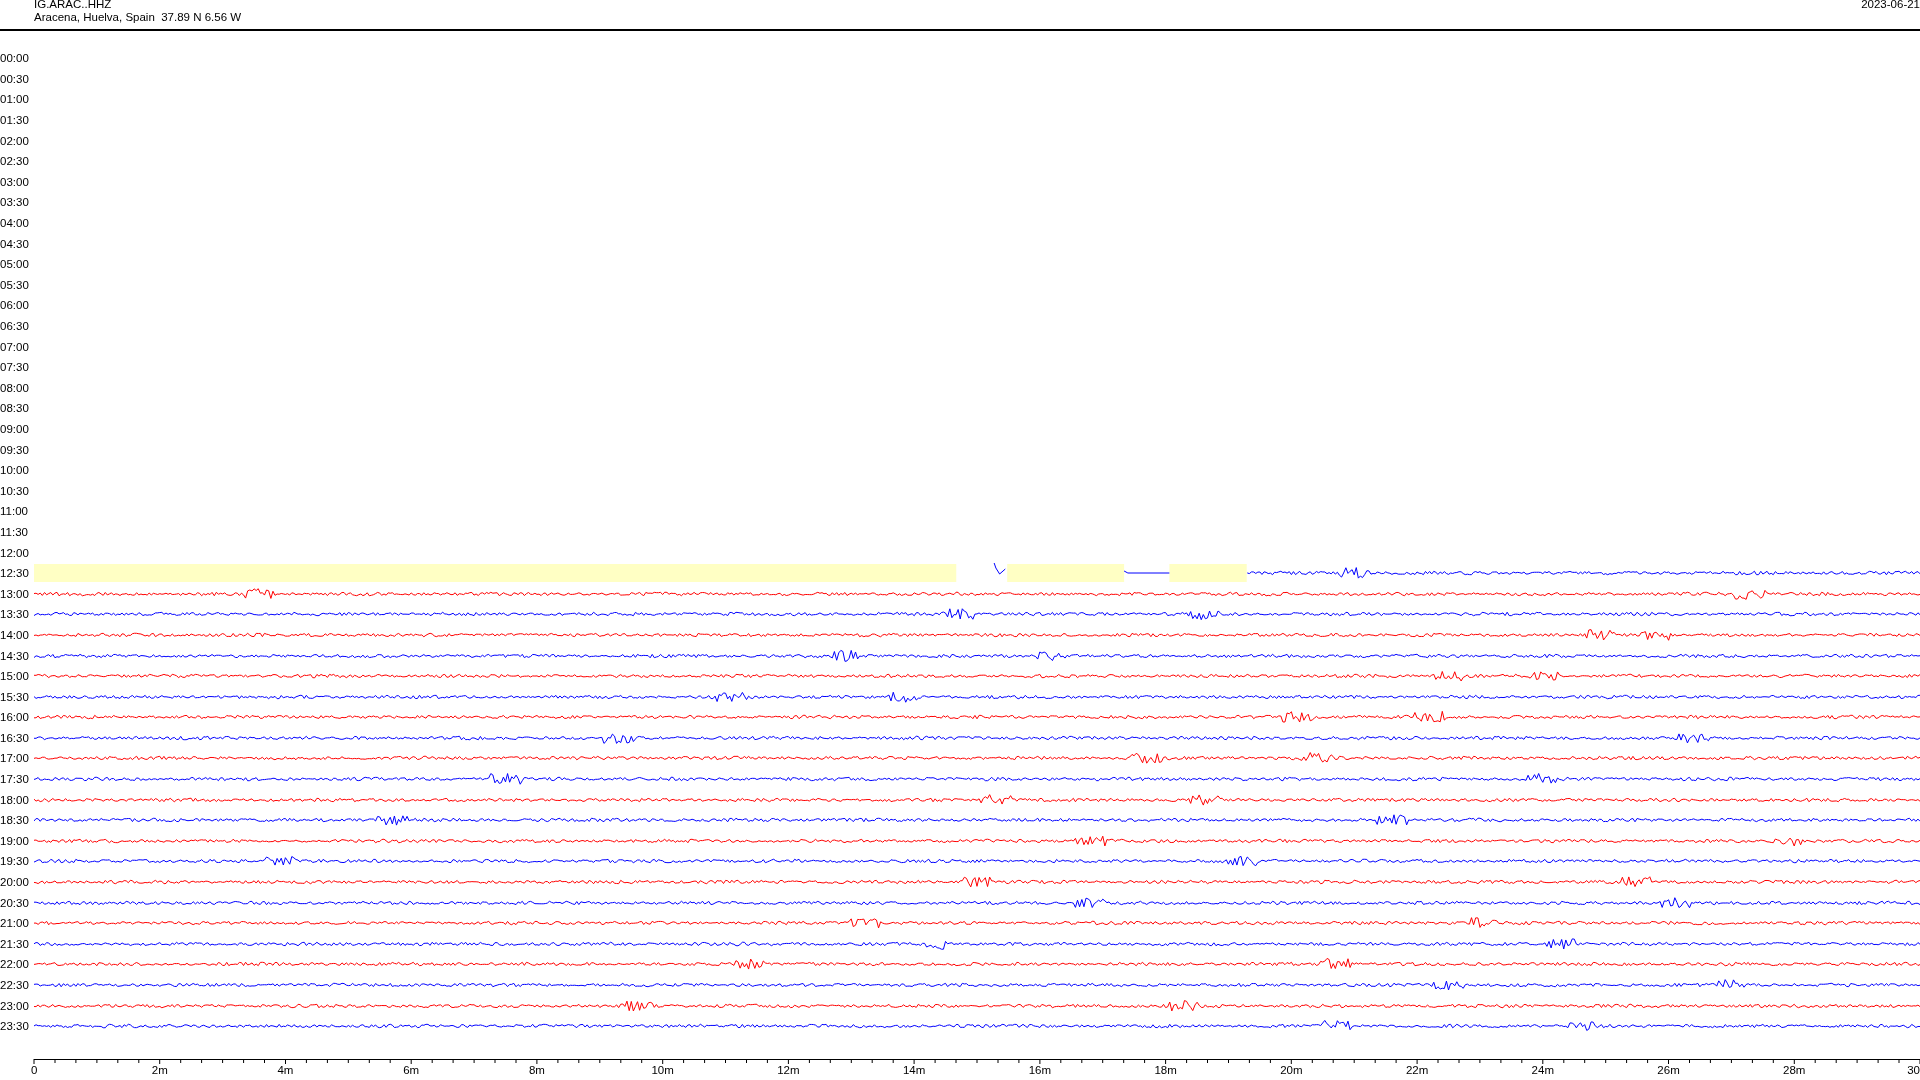  Describe the element at coordinates (73, 5) in the screenshot. I see `station-code: IG.ARAC..HHZ` at that location.